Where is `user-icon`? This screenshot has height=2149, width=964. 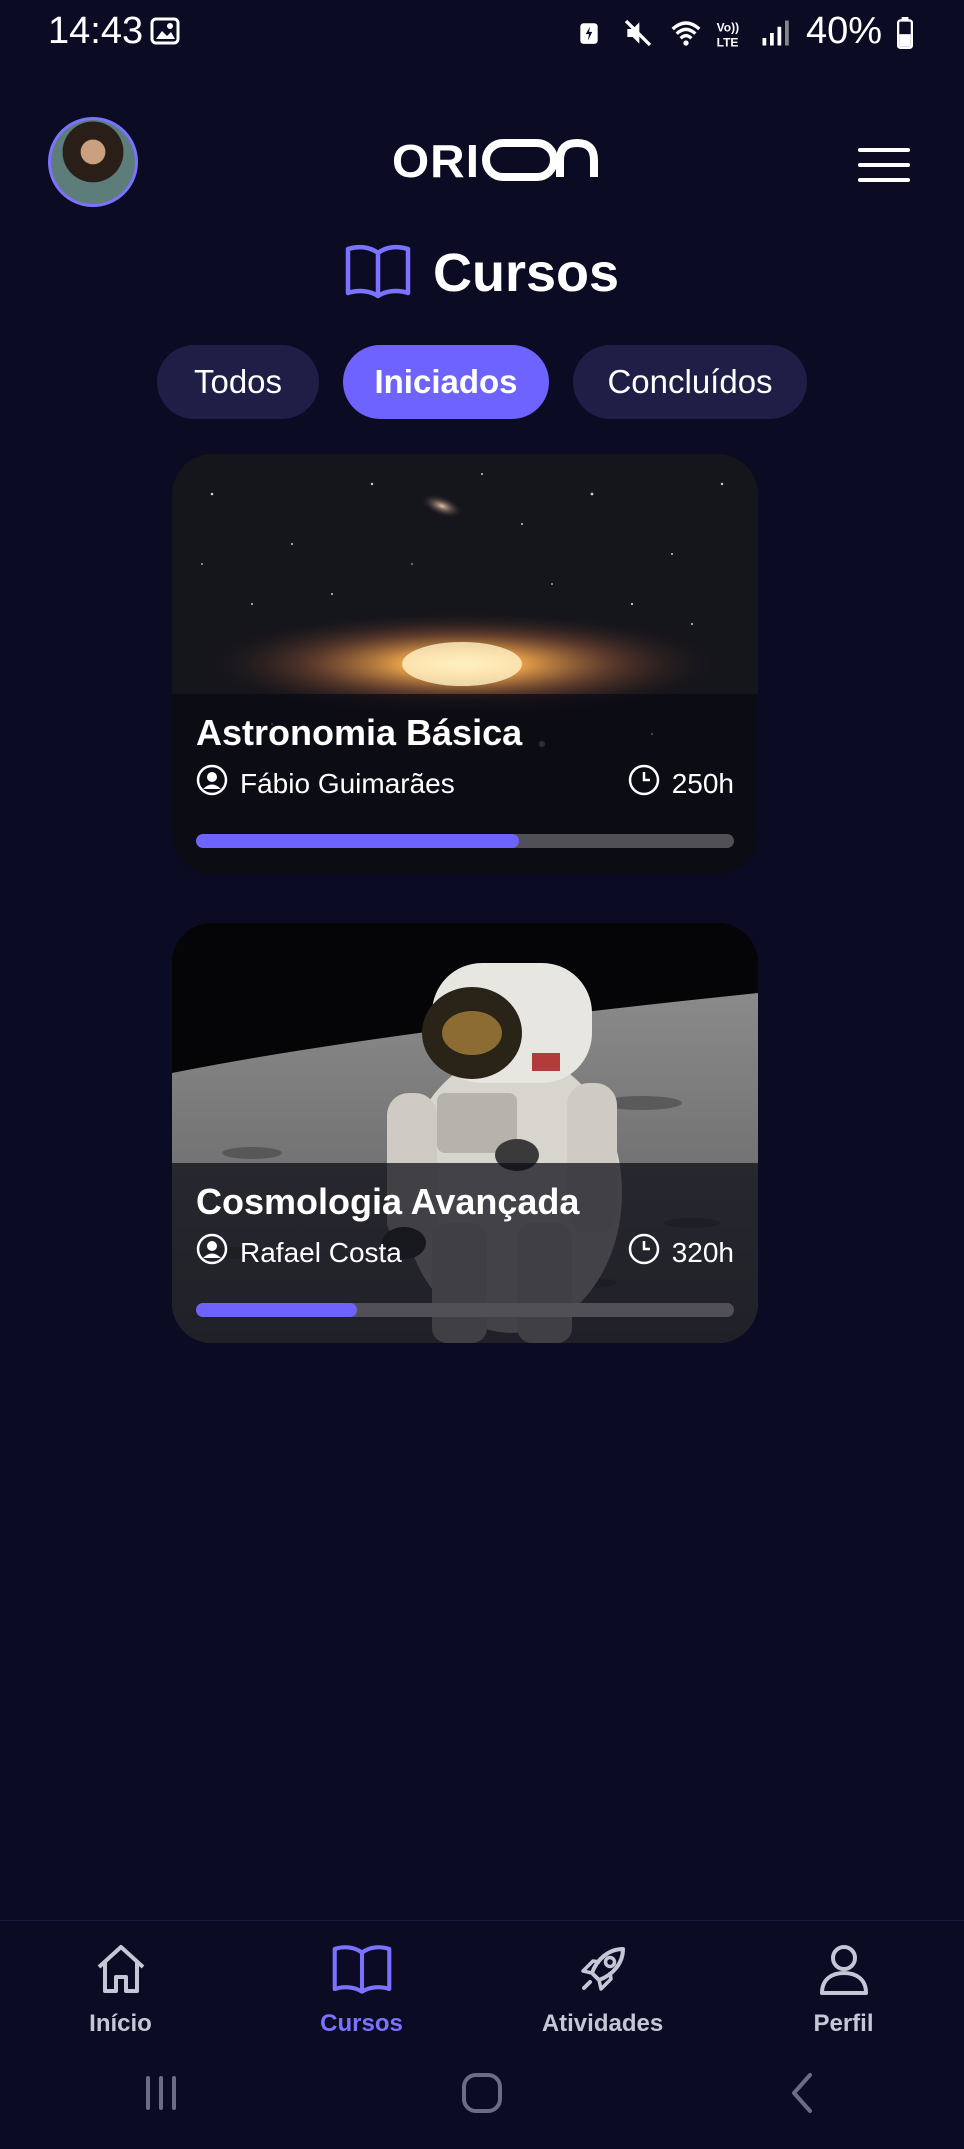
user-icon is located at coordinates (844, 1972).